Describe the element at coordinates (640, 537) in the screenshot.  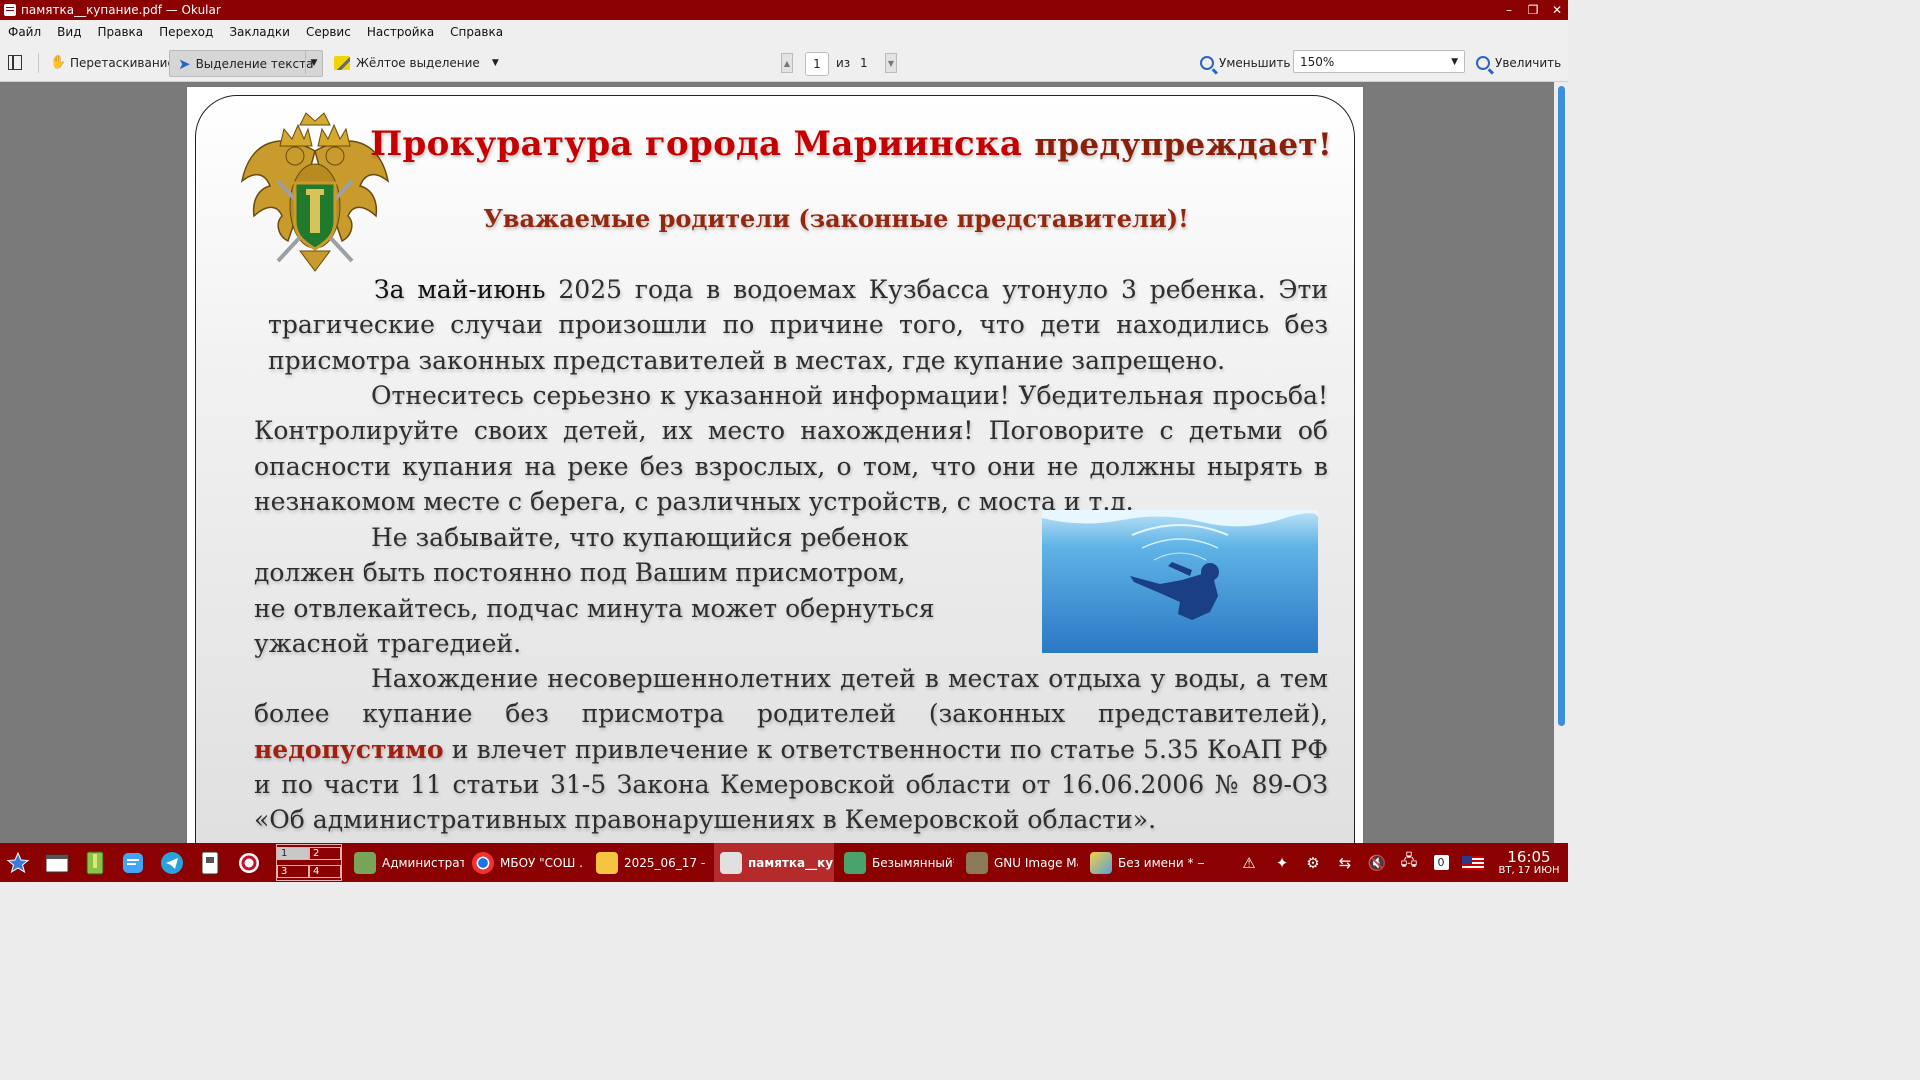
I see `paragraph-line: Не забывайте, что купающийся ребенок` at that location.